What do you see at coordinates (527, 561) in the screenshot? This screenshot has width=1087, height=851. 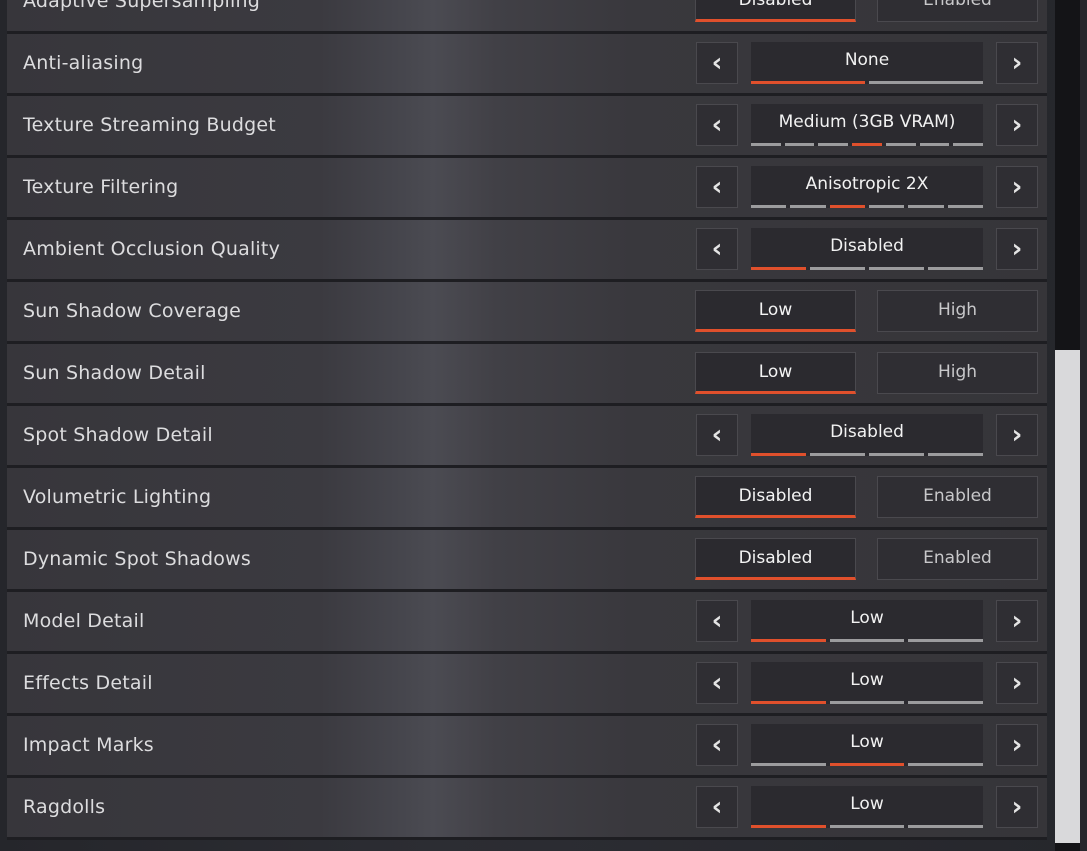 I see `setting-row-dynamic-spot-shadows: Dynamic Spot Shadows Disabled Enabled` at bounding box center [527, 561].